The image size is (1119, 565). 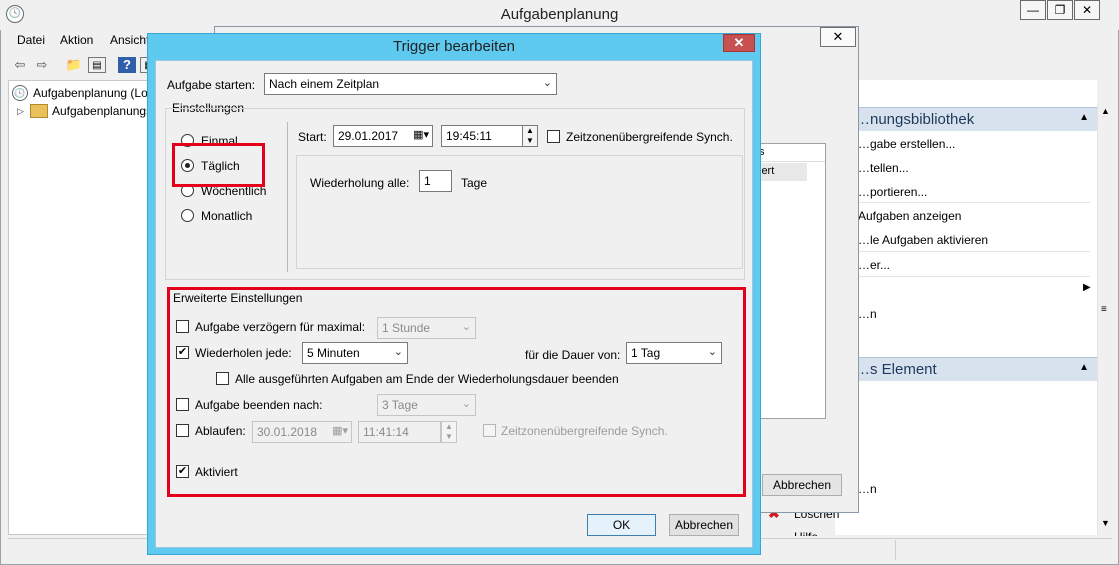 What do you see at coordinates (867, 489) in the screenshot?
I see `action-export: …n` at bounding box center [867, 489].